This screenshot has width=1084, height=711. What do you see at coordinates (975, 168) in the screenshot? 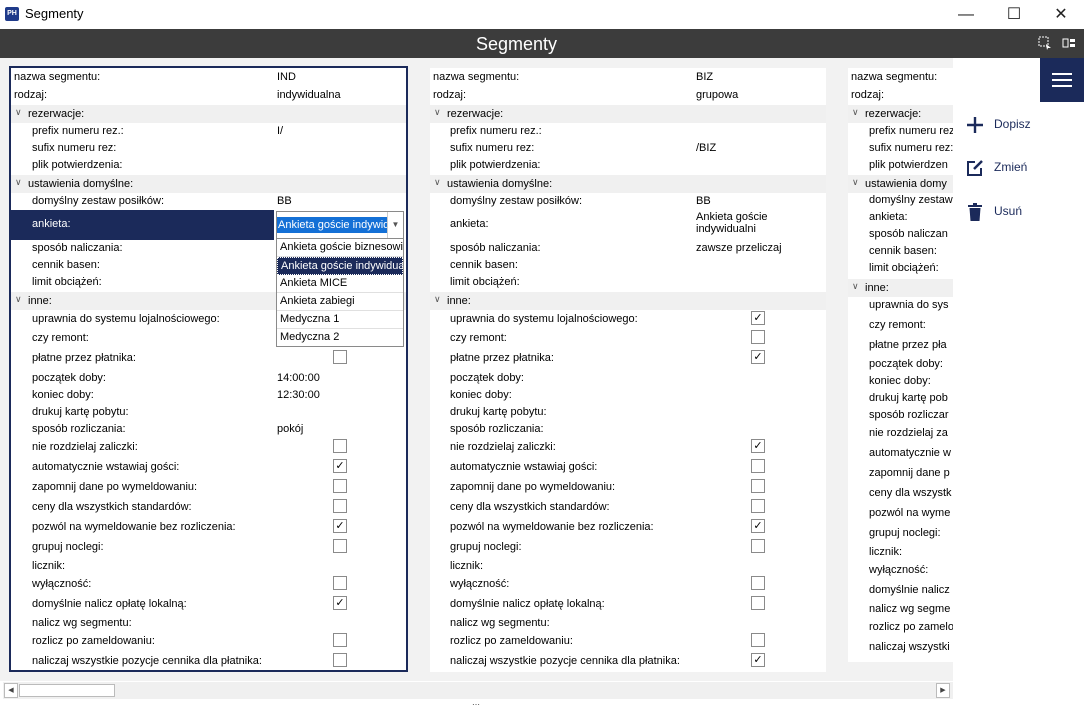
I see `edit-icon` at bounding box center [975, 168].